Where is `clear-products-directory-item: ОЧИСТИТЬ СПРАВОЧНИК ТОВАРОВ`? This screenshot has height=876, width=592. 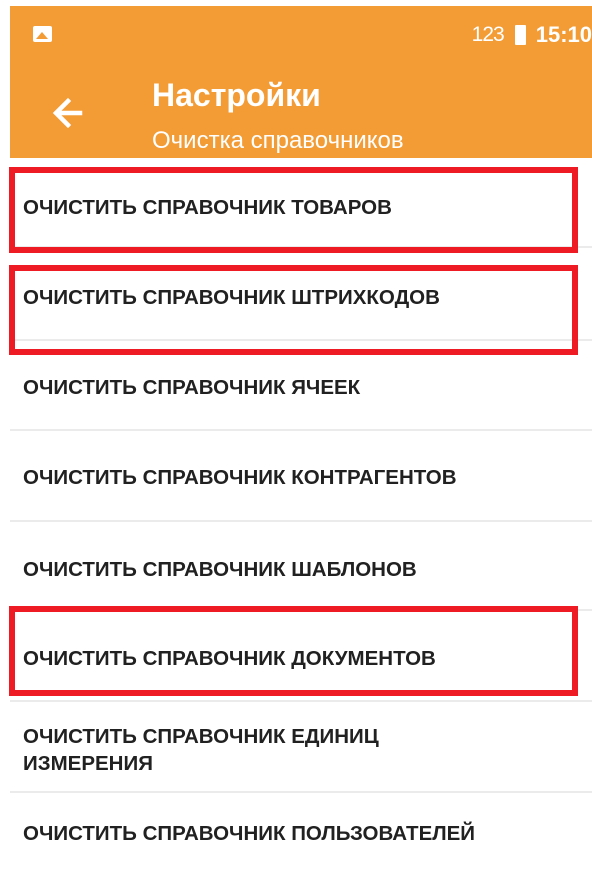 clear-products-directory-item: ОЧИСТИТЬ СПРАВОЧНИК ТОВАРОВ is located at coordinates (303, 207).